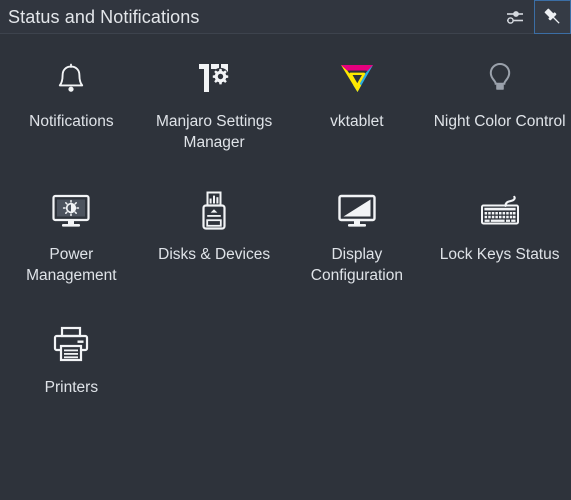 This screenshot has height=500, width=571. Describe the element at coordinates (499, 121) in the screenshot. I see `applet-item-label: Night Color Control` at that location.